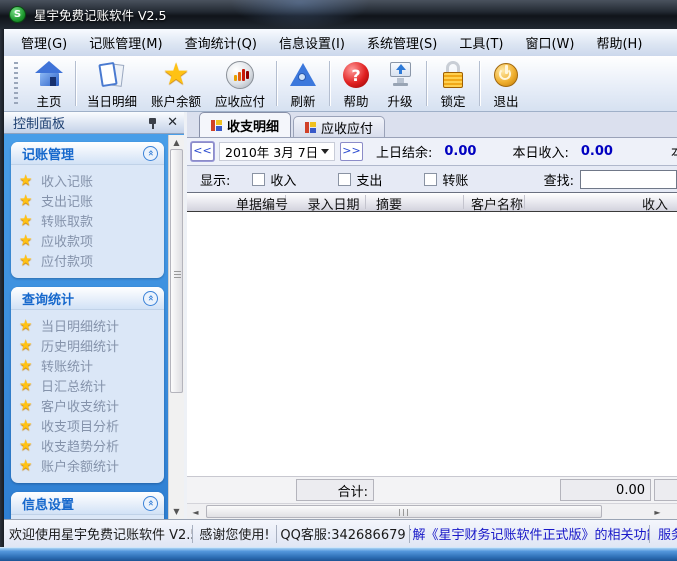 The height and width of the screenshot is (561, 677). What do you see at coordinates (39, 124) in the screenshot?
I see `control-panel-title: 控制面板` at bounding box center [39, 124].